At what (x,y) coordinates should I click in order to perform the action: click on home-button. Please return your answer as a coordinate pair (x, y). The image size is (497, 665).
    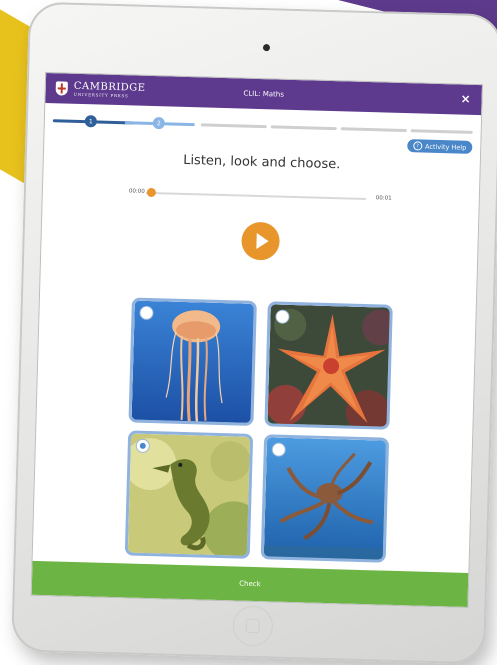
    Looking at the image, I should click on (253, 626).